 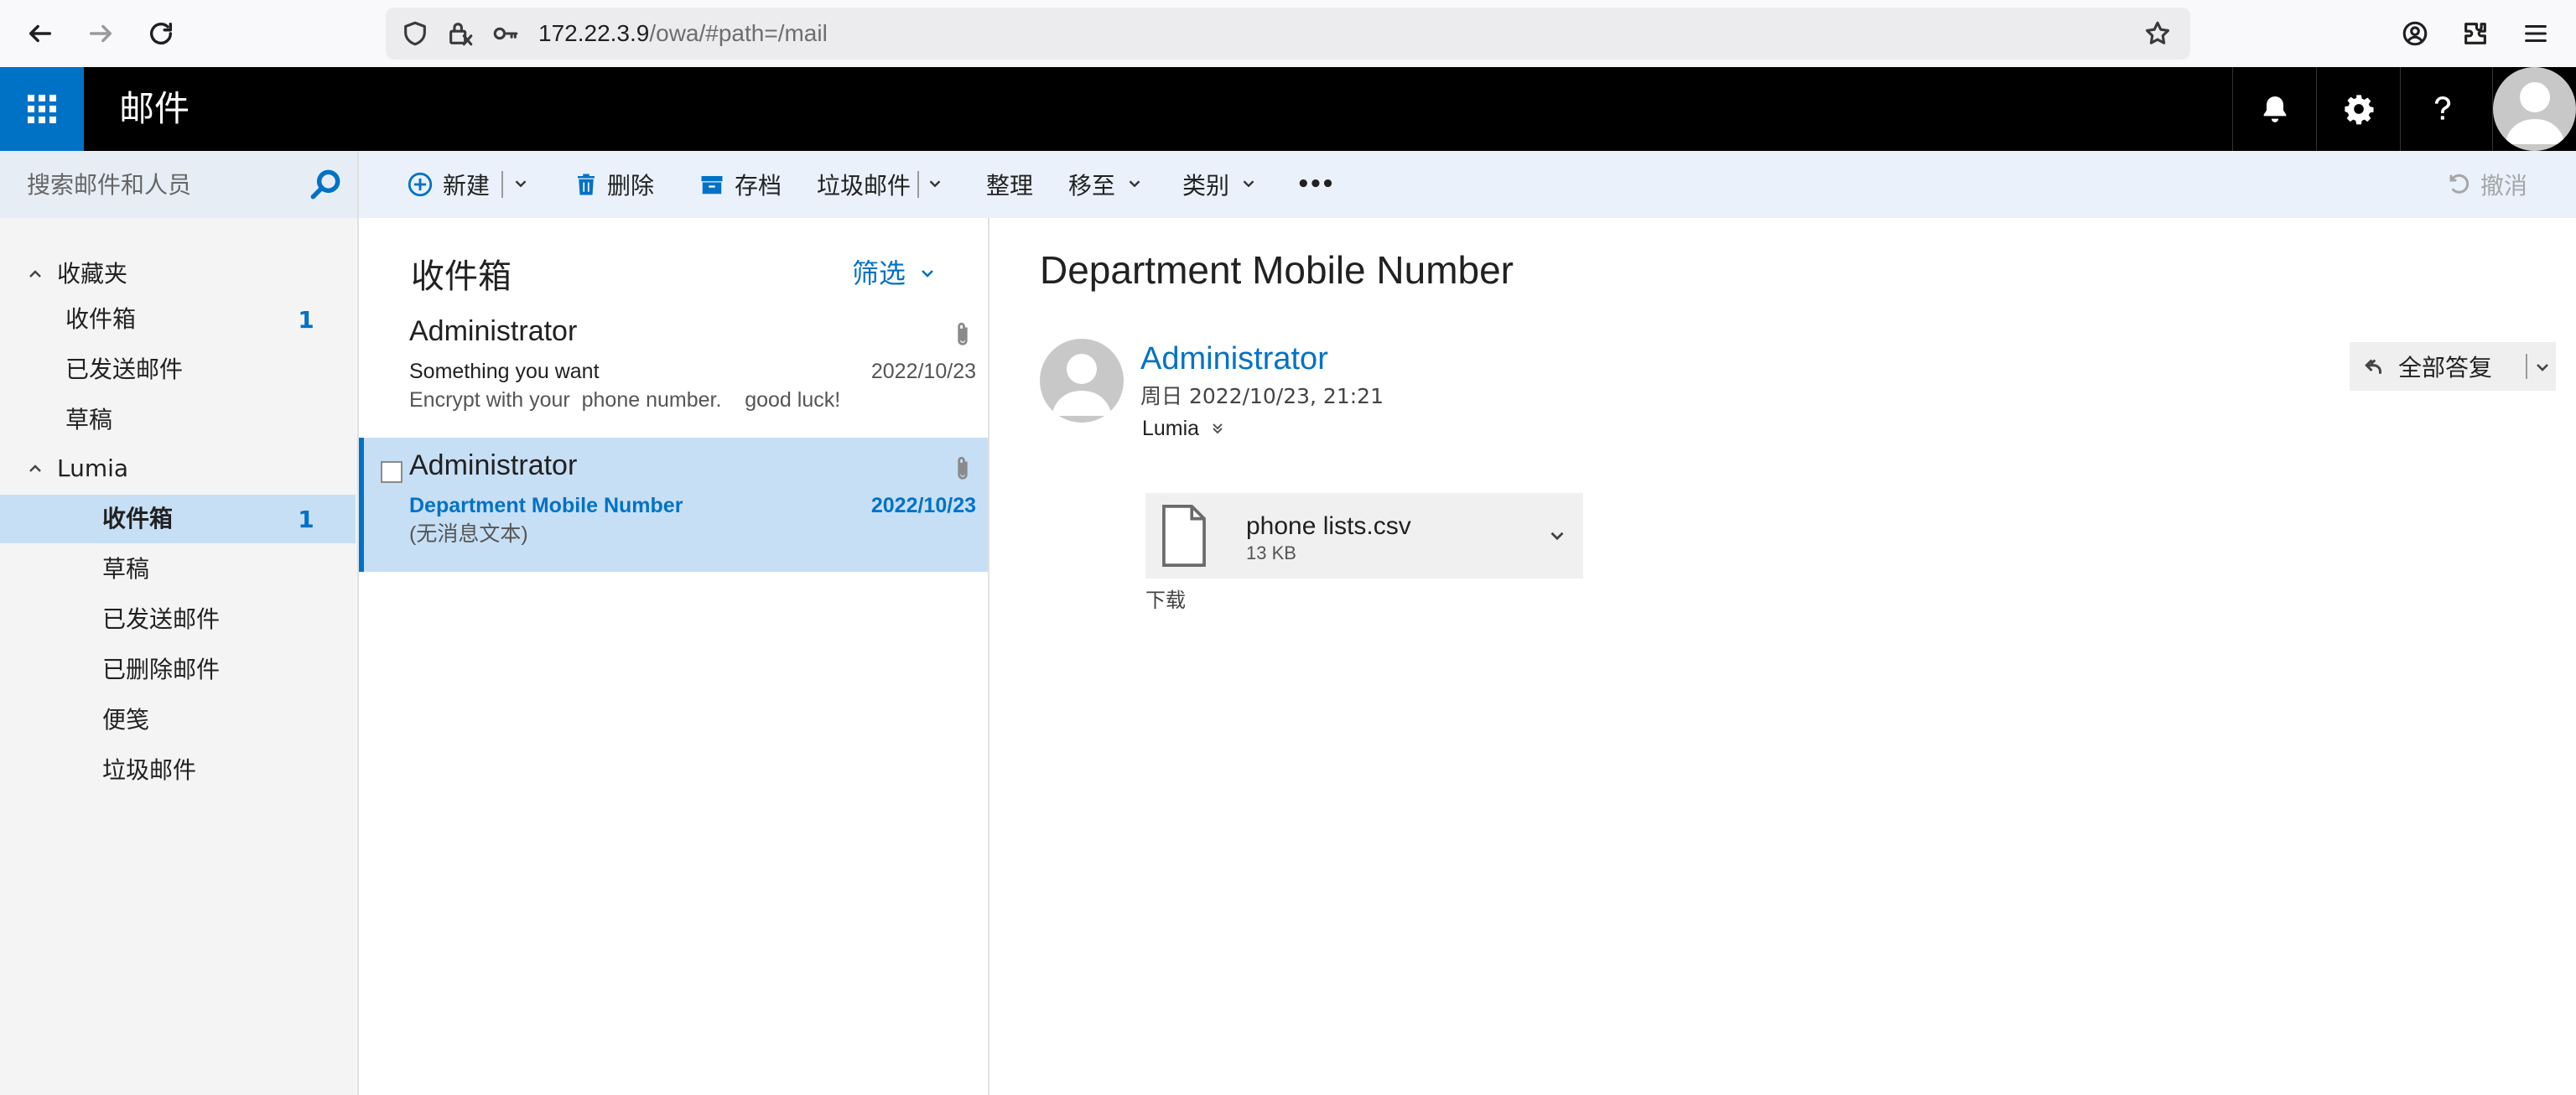 What do you see at coordinates (1184, 428) in the screenshot?
I see `recipient-line: Lumia` at bounding box center [1184, 428].